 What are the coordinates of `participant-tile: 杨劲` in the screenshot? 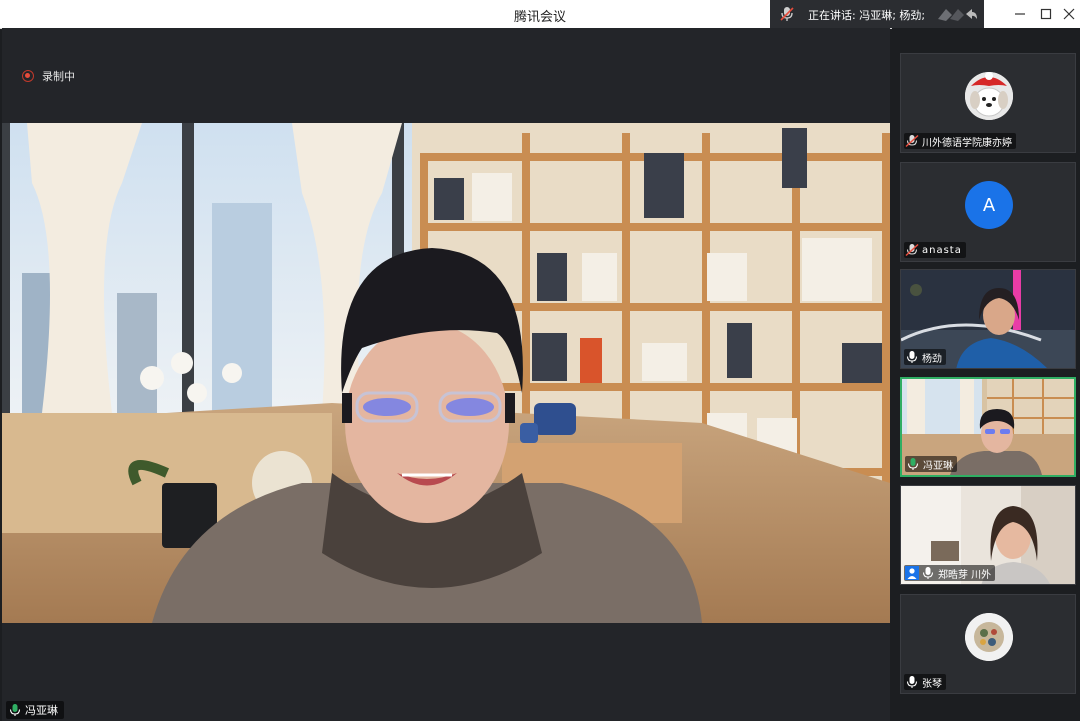 It's located at (988, 319).